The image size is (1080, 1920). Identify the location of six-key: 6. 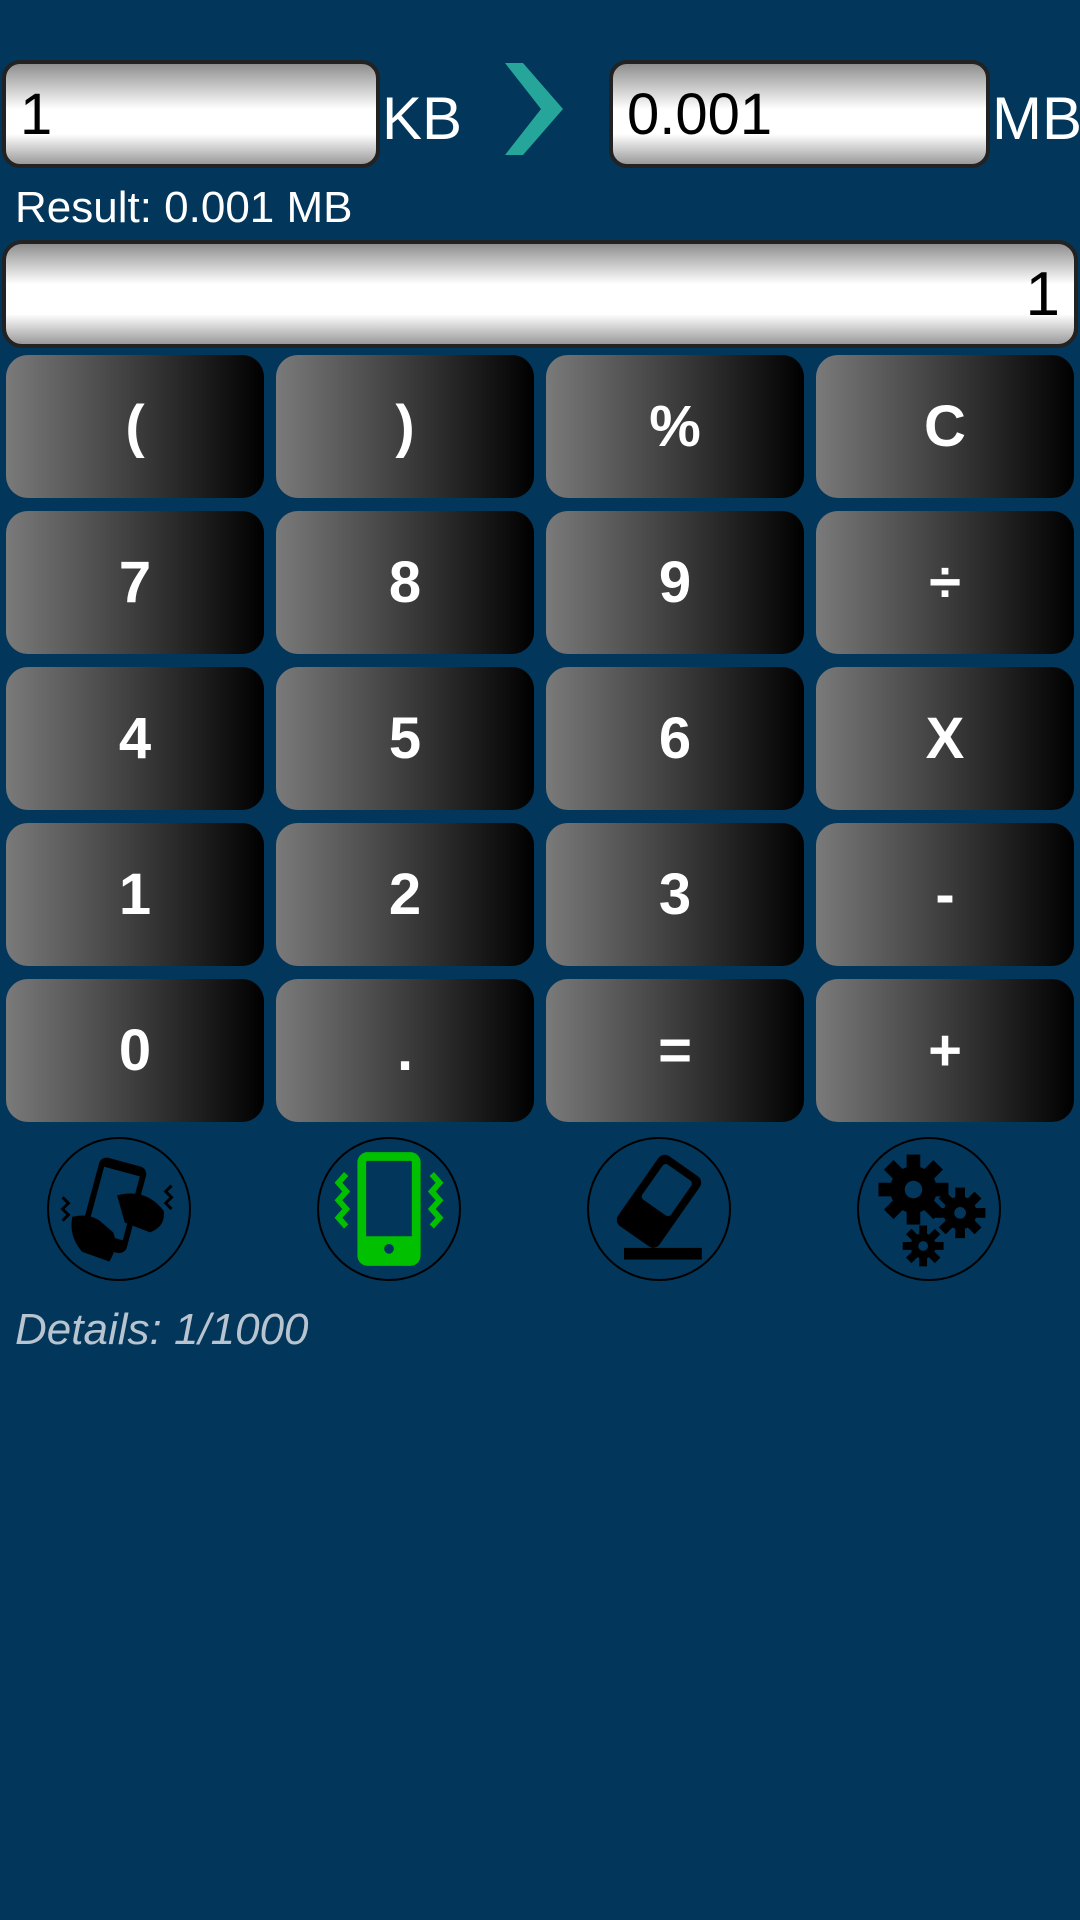
(675, 738).